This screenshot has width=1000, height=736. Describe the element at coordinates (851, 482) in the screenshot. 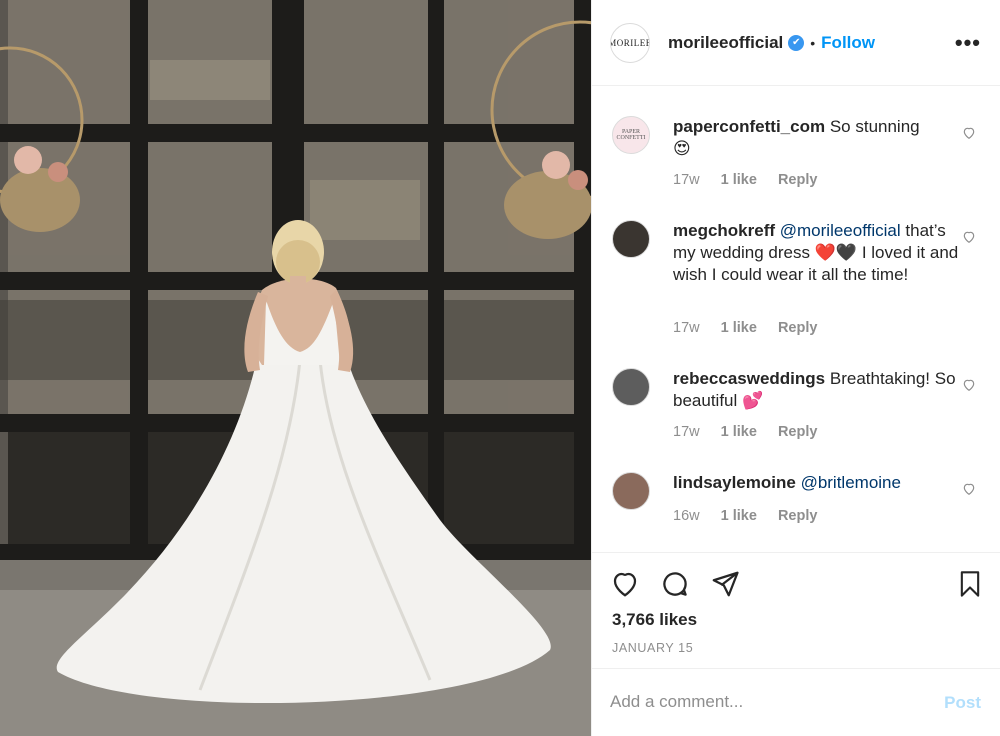

I see `comment-mention: @britlemoine` at that location.